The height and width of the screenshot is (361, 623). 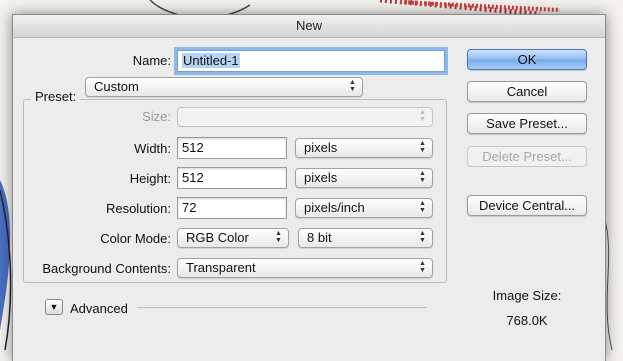 I want to click on color-mode-popup: RGB Color ▲ ▼, so click(x=233, y=238).